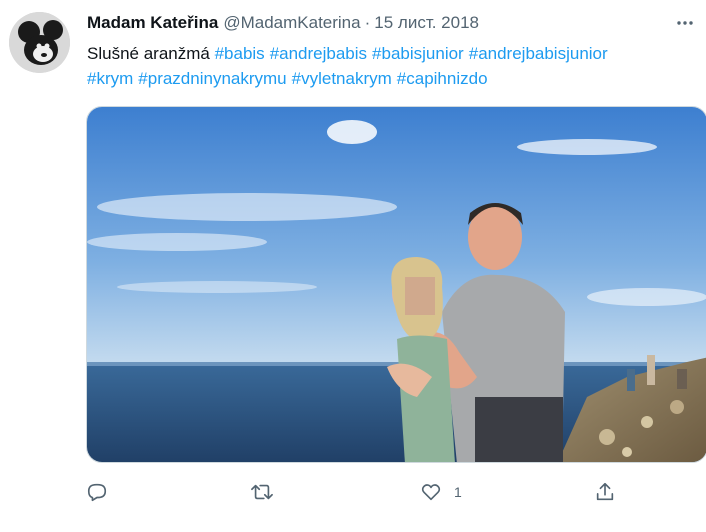 This screenshot has height=532, width=706. Describe the element at coordinates (291, 23) in the screenshot. I see `author-handle: @MadamKaterina` at that location.